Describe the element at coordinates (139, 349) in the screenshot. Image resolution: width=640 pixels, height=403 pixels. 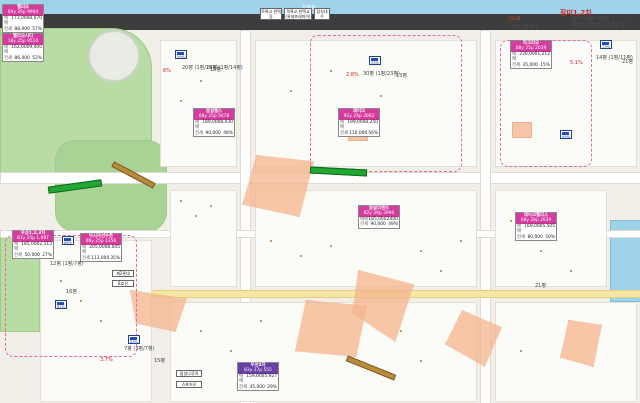
I see `pyeong-label: 7평 (3평/7평)` at that location.